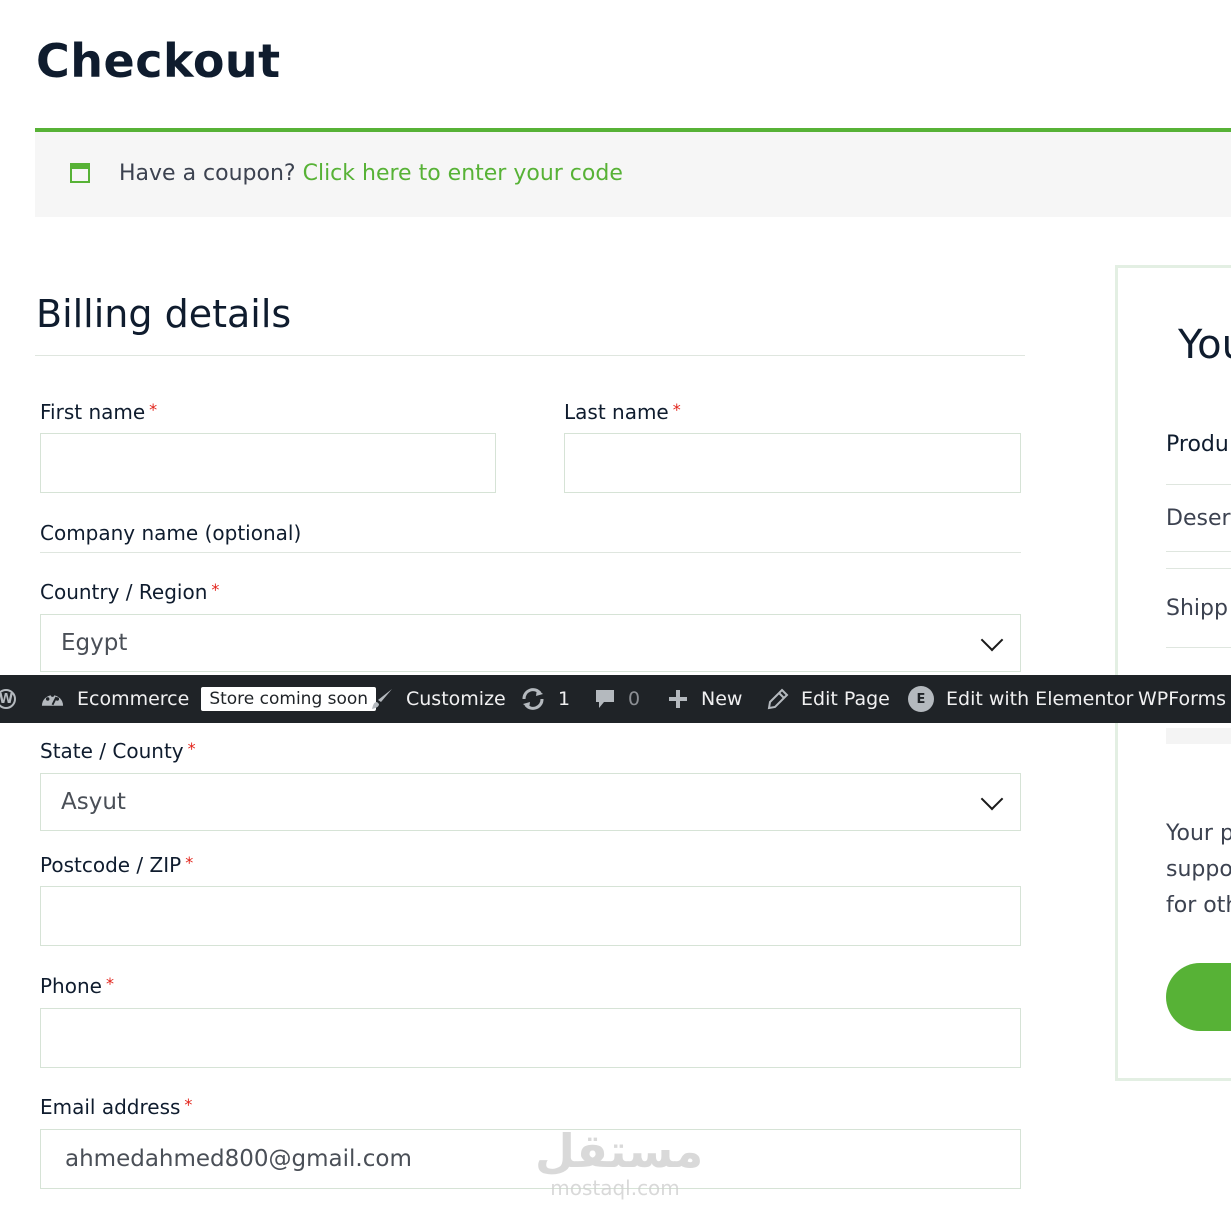 This screenshot has width=1231, height=1226. I want to click on first-name-label-text: First name, so click(93, 412).